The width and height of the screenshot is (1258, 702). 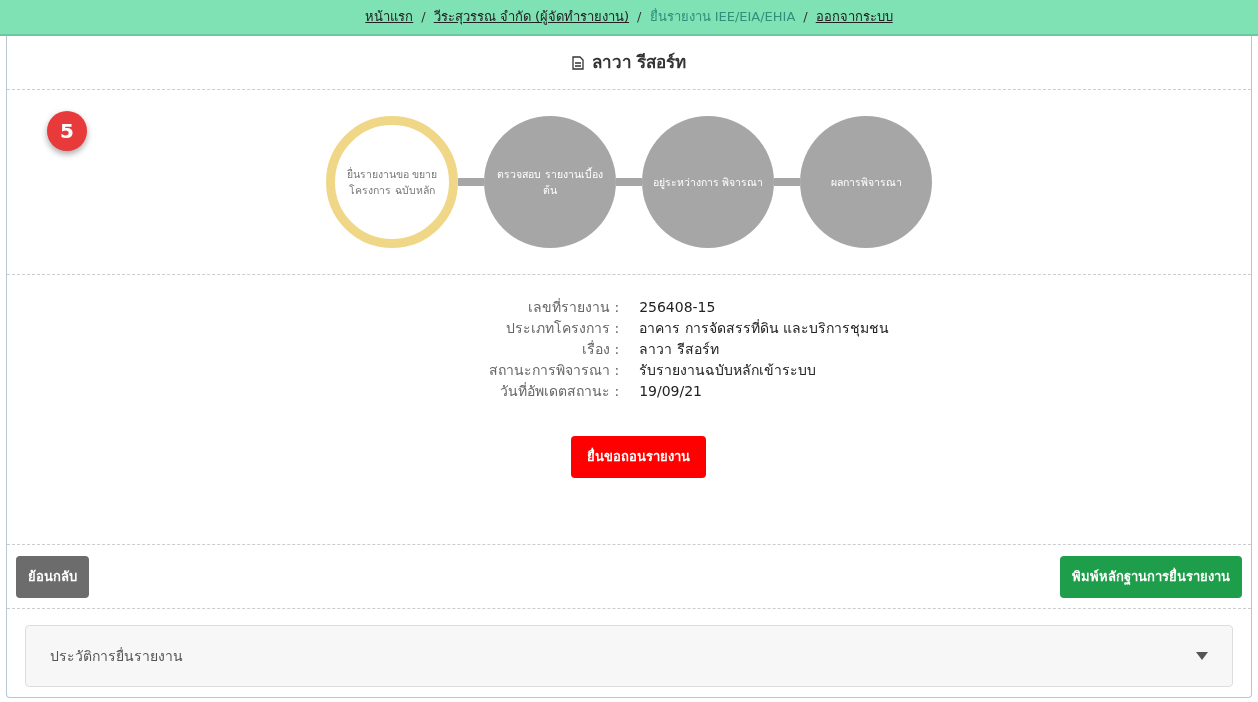 What do you see at coordinates (562, 328) in the screenshot?
I see `detail-label: ประเภทโครงการ :` at bounding box center [562, 328].